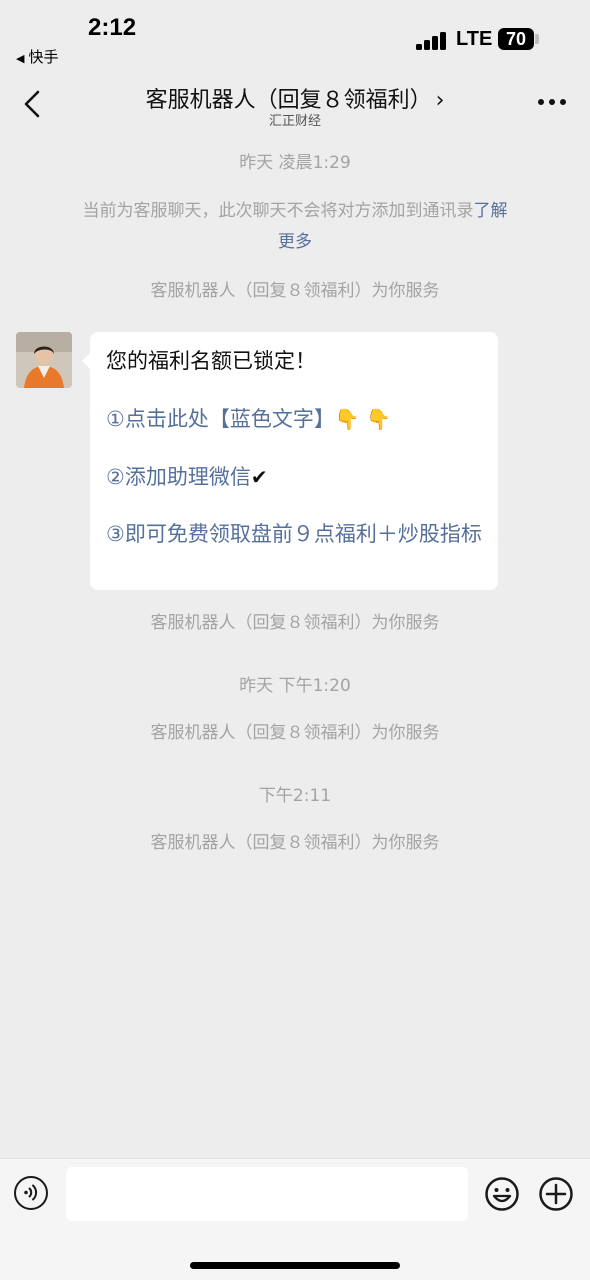 Image resolution: width=590 pixels, height=1280 pixels. I want to click on blue-text-link: ①点击此处【蓝色文字】, so click(220, 419).